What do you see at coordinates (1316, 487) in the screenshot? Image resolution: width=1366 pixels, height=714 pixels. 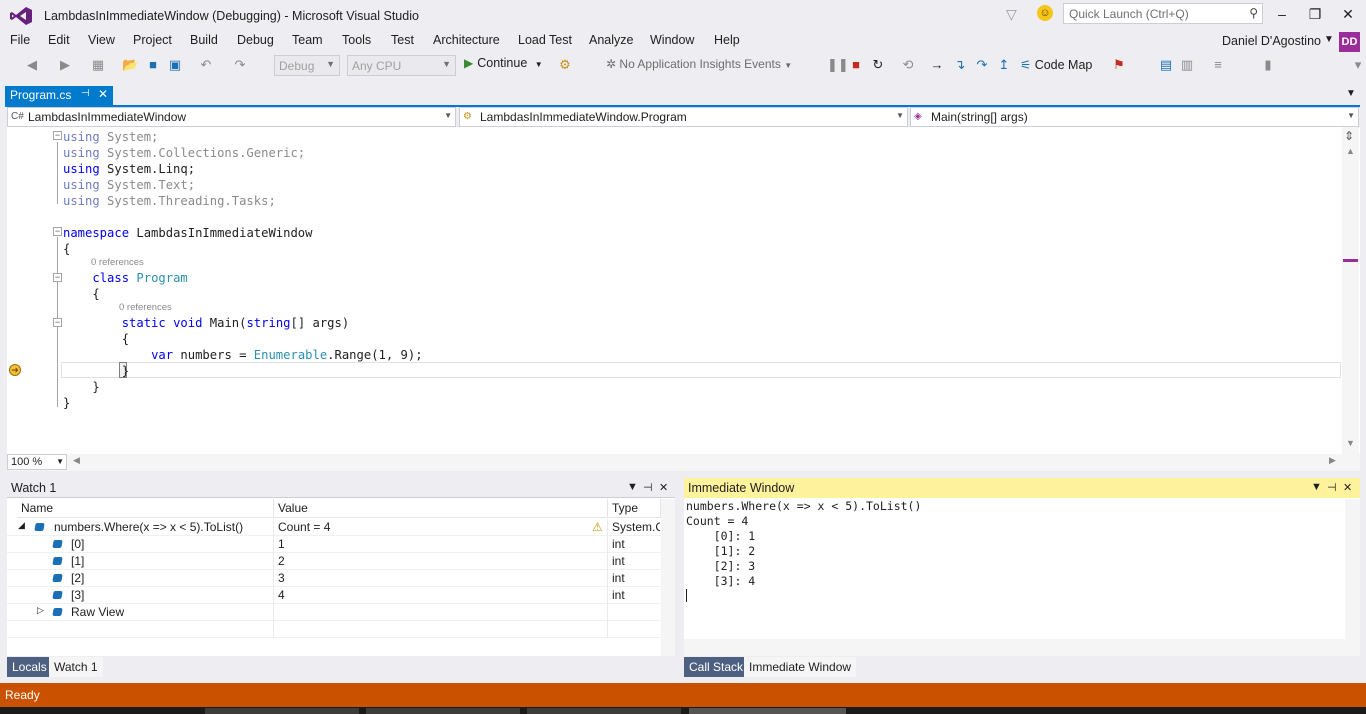 I see `window-position-icon: ▼` at bounding box center [1316, 487].